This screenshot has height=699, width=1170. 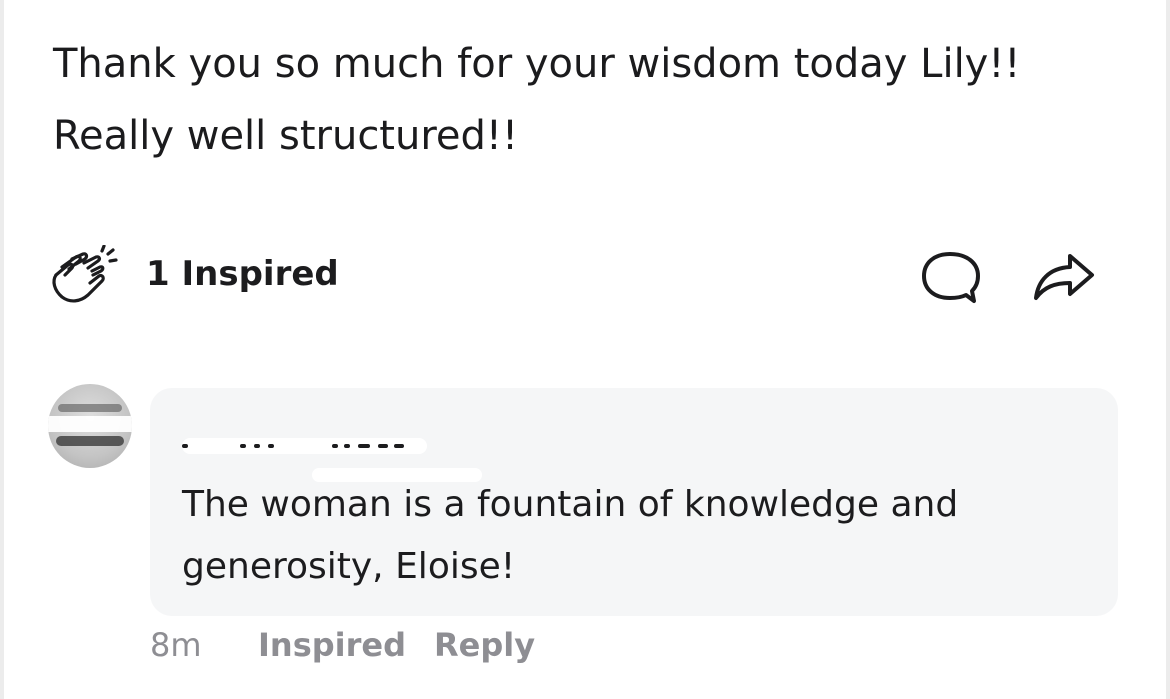 What do you see at coordinates (242, 274) in the screenshot?
I see `inspired-count: 1 Inspired` at bounding box center [242, 274].